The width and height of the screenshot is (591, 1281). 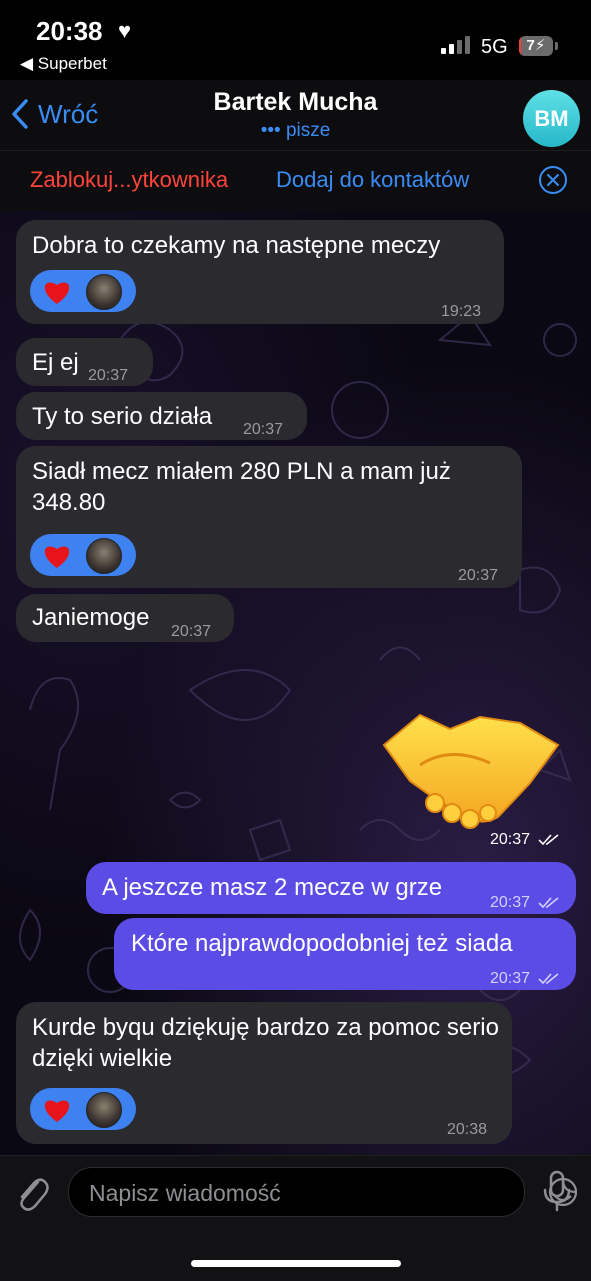 What do you see at coordinates (84, 362) in the screenshot?
I see `message-bubble-incoming: Ej ej 20:37` at bounding box center [84, 362].